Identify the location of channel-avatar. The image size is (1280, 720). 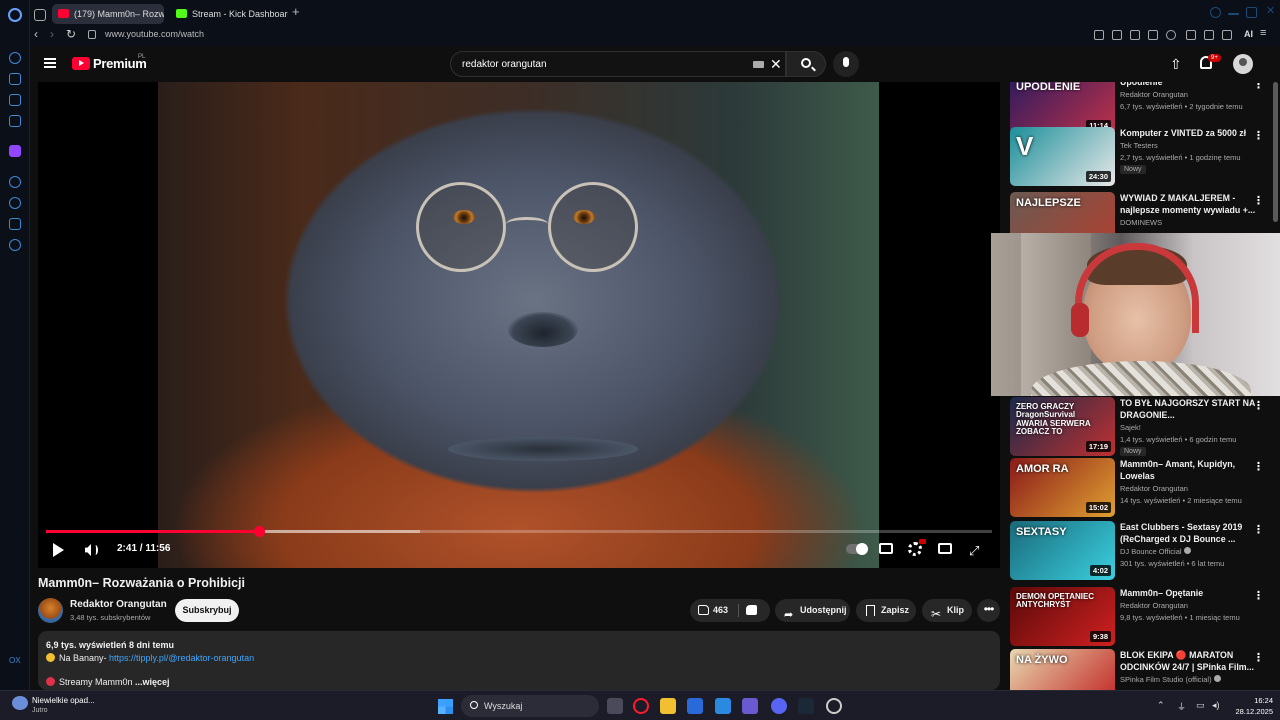
(50, 610).